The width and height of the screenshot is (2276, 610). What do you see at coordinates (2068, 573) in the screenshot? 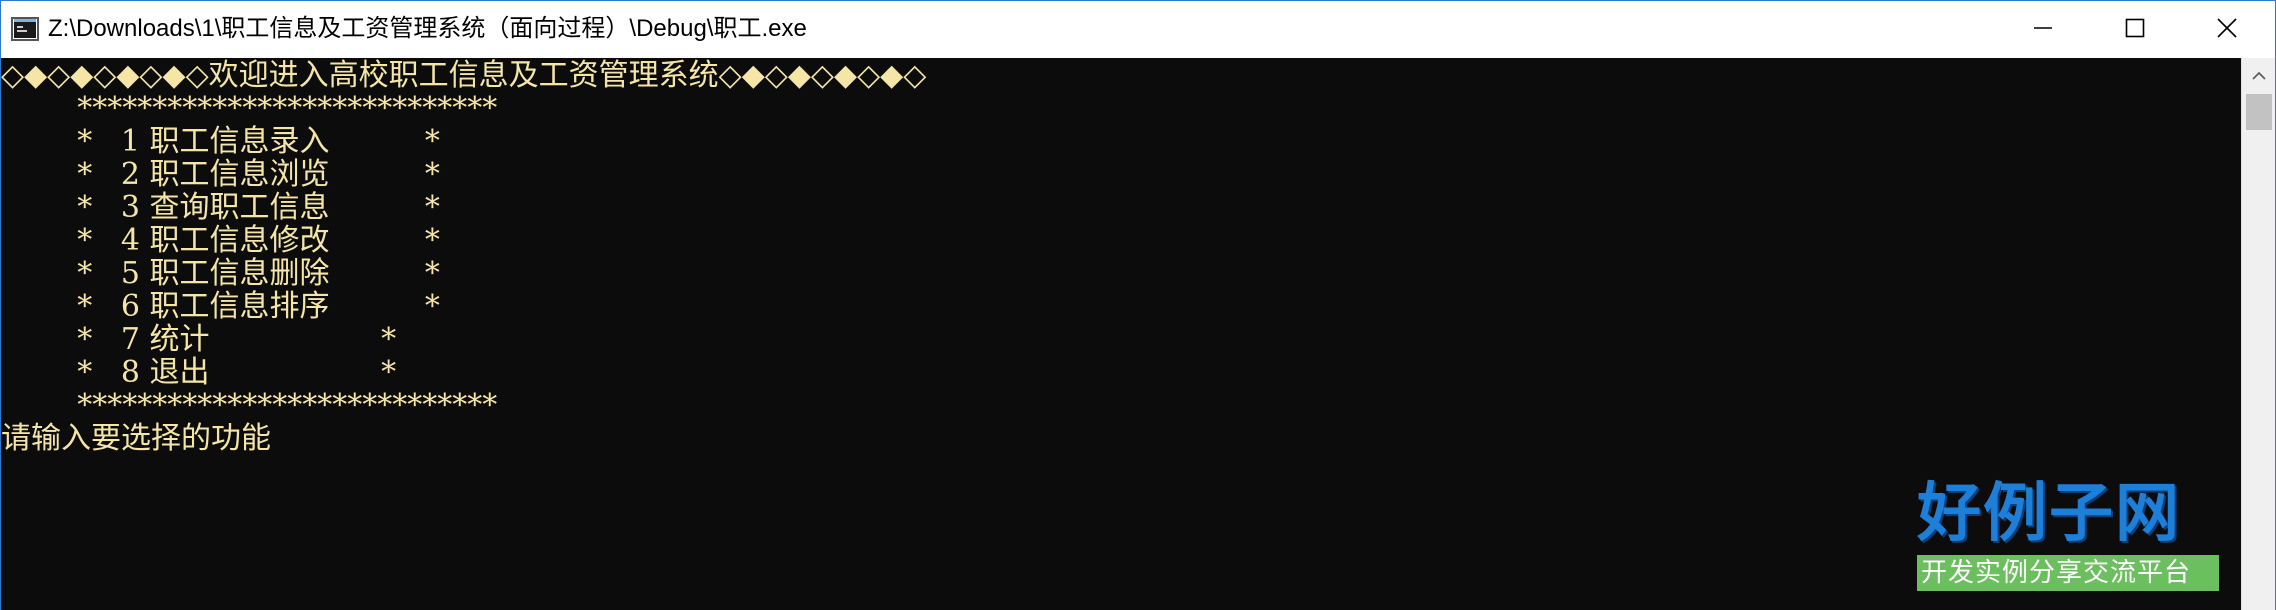
I see `watermark-subtitle: 开发实例分享交流平台` at bounding box center [2068, 573].